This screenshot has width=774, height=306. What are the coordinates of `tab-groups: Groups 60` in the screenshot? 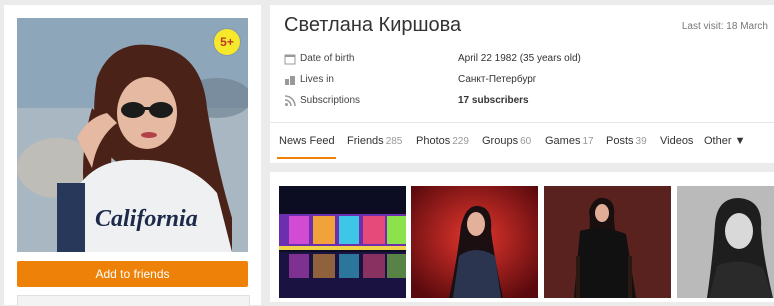 It's located at (506, 141).